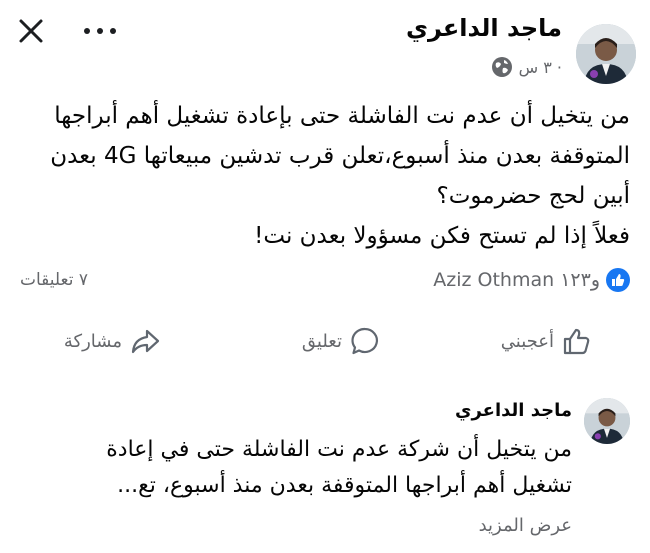 The image size is (650, 553). I want to click on reactions-bar: Aziz Othman و١٢٣ ٧ تعليقات, so click(325, 284).